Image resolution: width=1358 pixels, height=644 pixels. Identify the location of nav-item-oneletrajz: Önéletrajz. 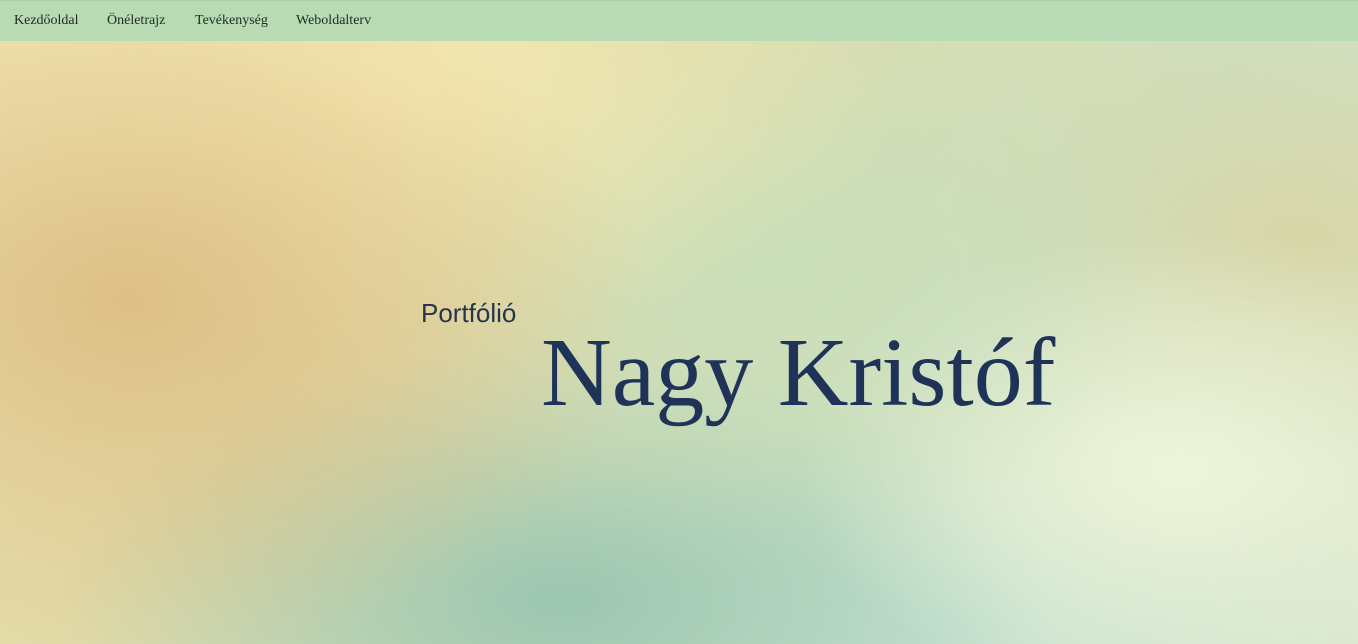
(136, 21).